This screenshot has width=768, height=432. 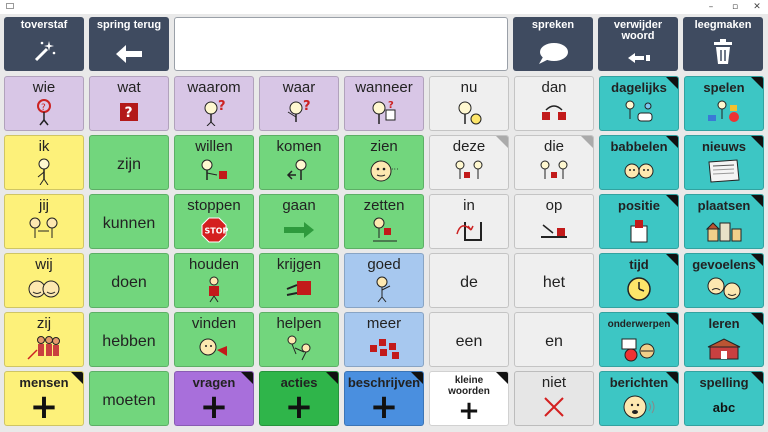 I want to click on magic-wand-button: toverstaf, so click(x=44, y=44).